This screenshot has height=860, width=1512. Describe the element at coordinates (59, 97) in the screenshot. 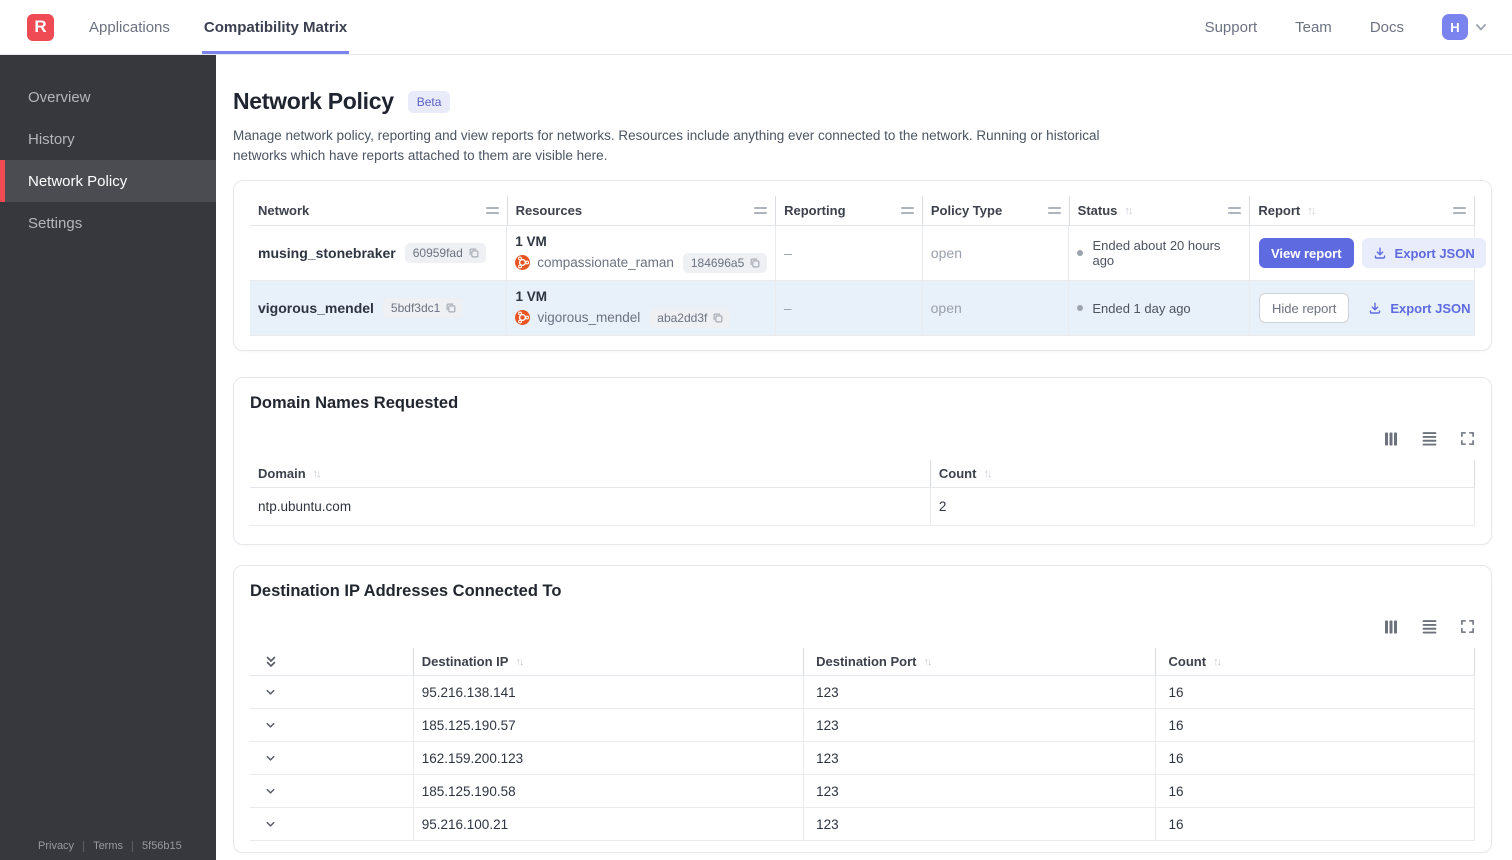

I see `sidebar-item-label: Overview` at that location.